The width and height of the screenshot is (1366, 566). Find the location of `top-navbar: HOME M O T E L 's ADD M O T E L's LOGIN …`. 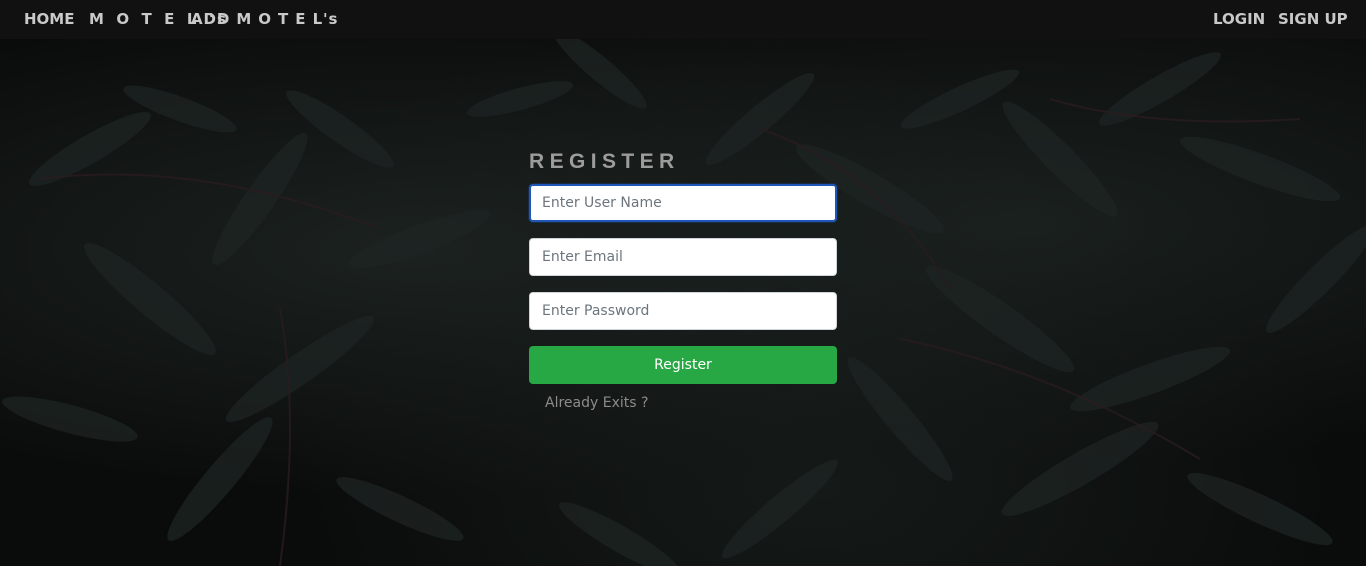

top-navbar: HOME M O T E L 's ADD M O T E L's LOGIN … is located at coordinates (683, 19).